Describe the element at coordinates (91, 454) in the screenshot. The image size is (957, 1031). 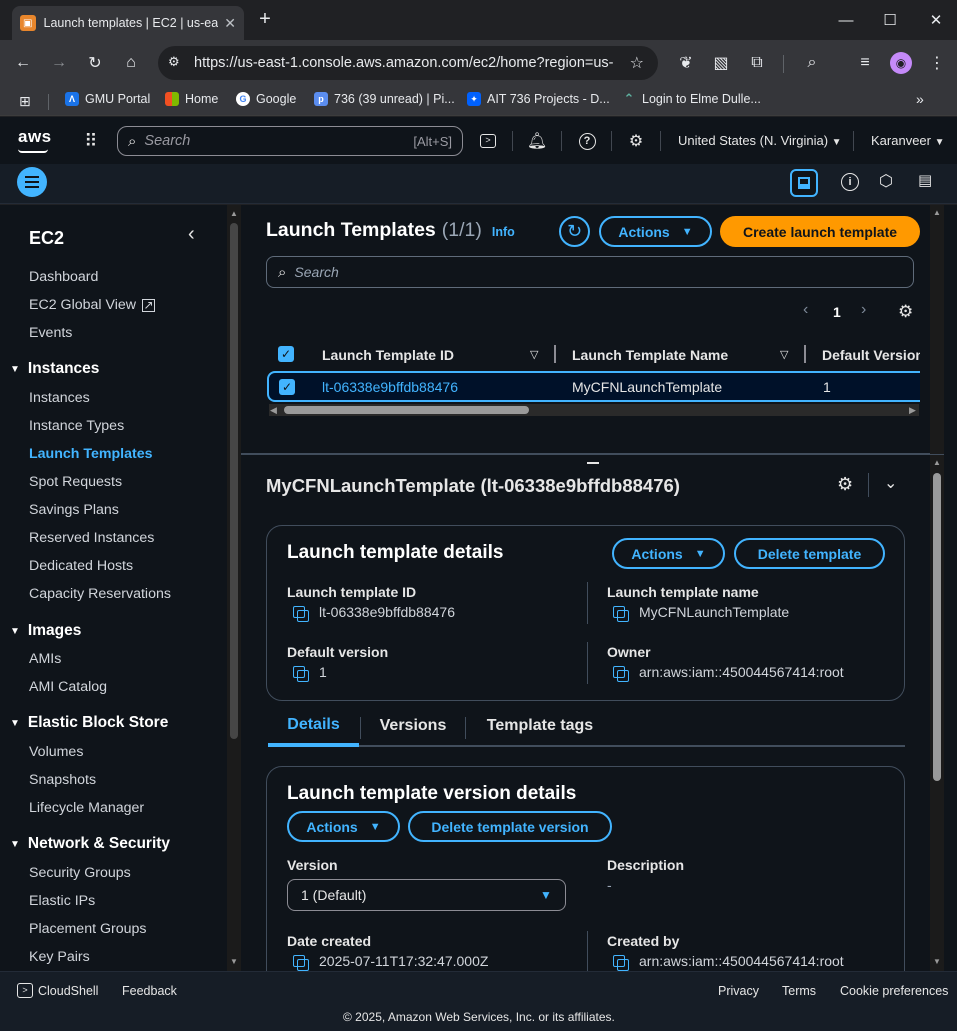
I see `nav-item-launch-templates: Launch Templates` at that location.